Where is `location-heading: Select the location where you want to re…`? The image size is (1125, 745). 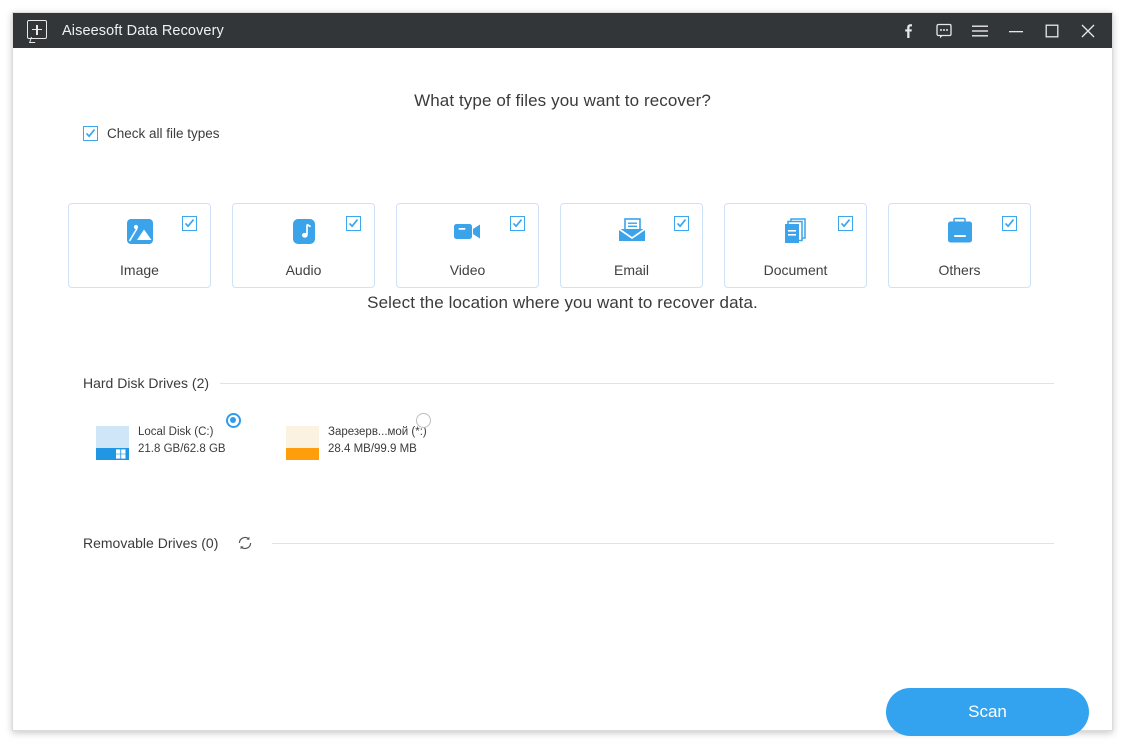 location-heading: Select the location where you want to re… is located at coordinates (562, 302).